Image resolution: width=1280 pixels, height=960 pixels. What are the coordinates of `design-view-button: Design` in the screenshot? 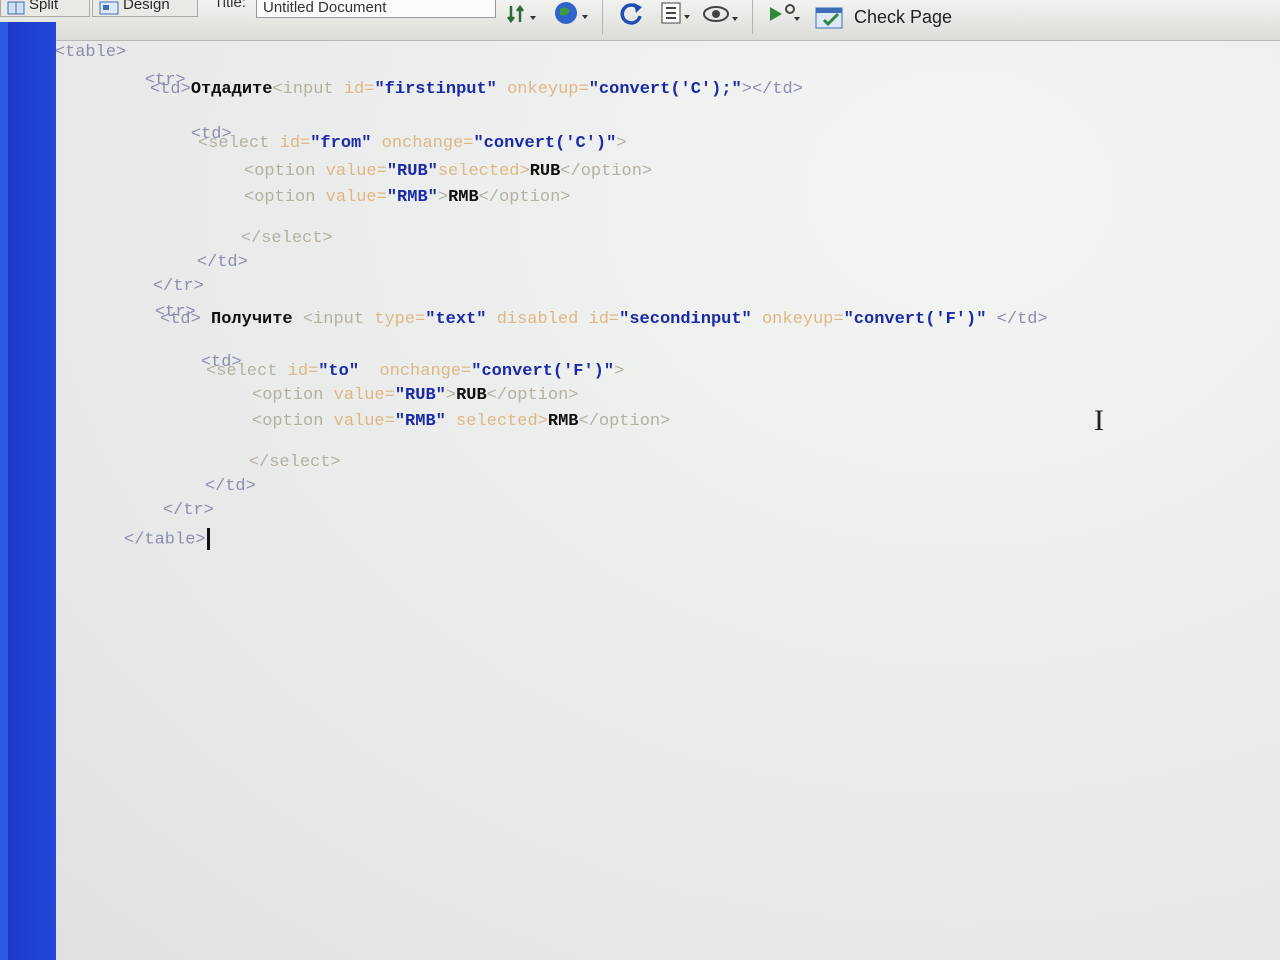 It's located at (145, 8).